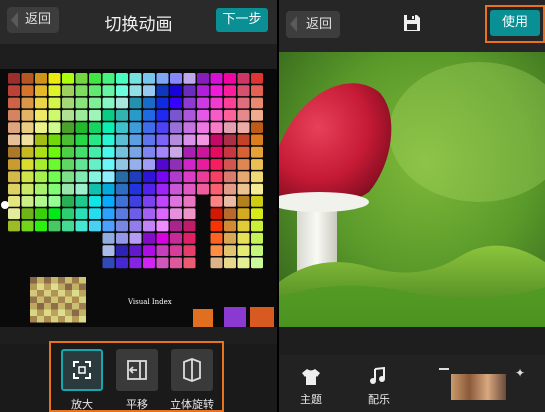 The height and width of the screenshot is (412, 545). I want to click on use-button: 使用, so click(515, 23).